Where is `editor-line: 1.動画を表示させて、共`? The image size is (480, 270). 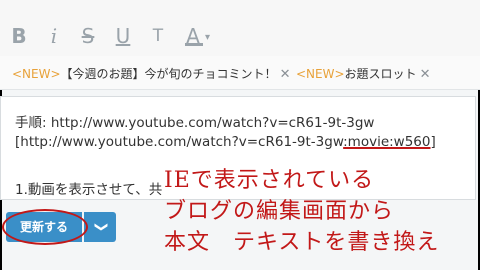
editor-line: 1.動画を表示させて、共 is located at coordinates (89, 190).